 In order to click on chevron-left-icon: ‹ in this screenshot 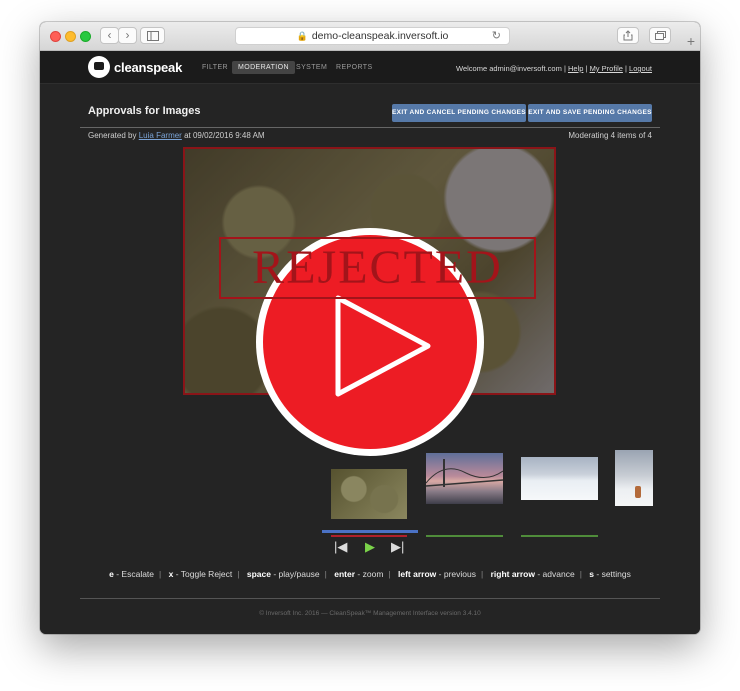, I will do `click(109, 35)`.